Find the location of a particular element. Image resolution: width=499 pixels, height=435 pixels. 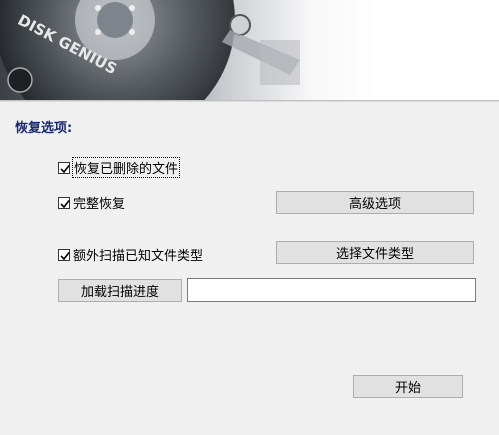

extra-scan-checkbox: 额外扫描已知文件类型 is located at coordinates (130, 254).